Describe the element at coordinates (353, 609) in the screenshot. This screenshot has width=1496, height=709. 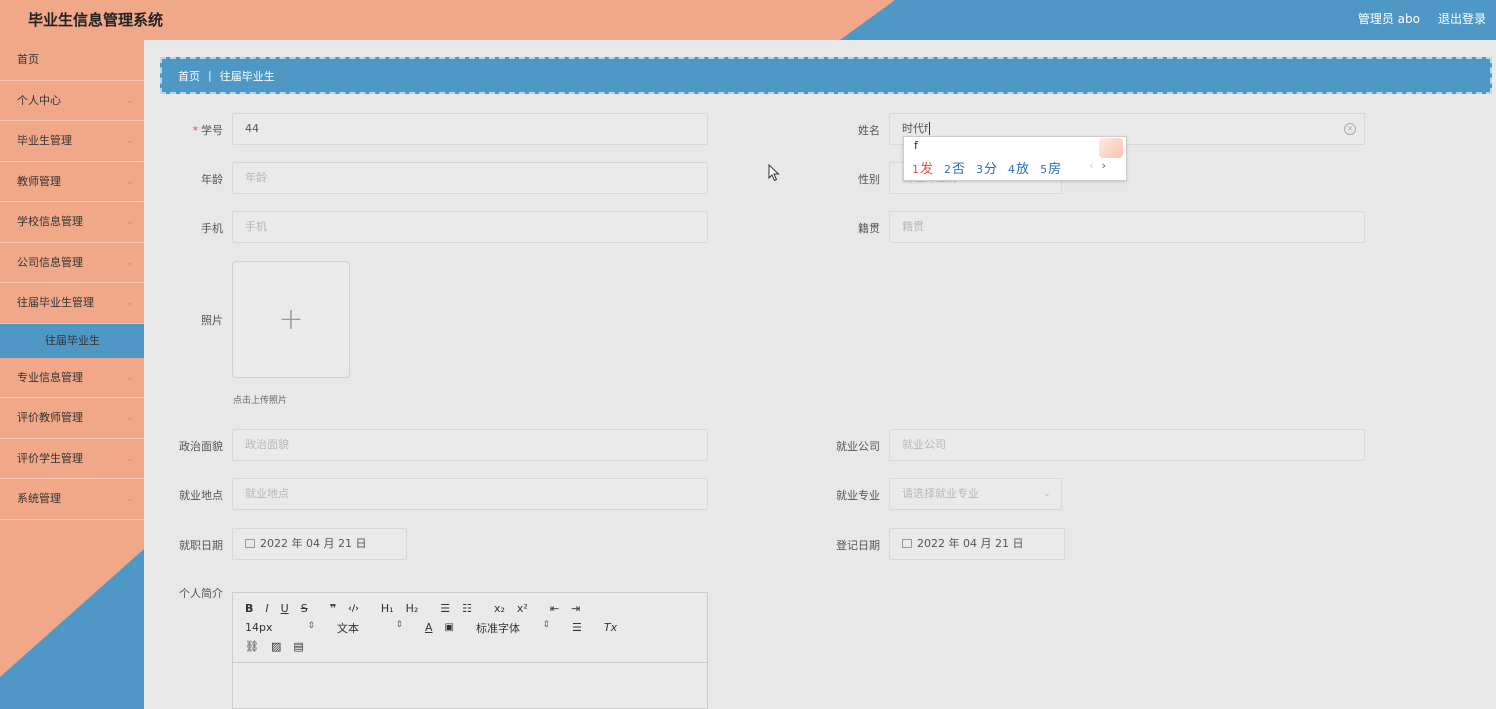
I see `code-button: ‹/›` at that location.